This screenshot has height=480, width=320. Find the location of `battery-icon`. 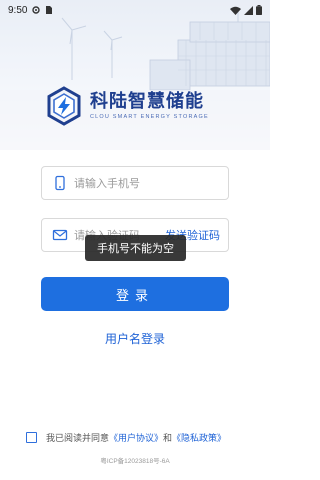

battery-icon is located at coordinates (259, 10).